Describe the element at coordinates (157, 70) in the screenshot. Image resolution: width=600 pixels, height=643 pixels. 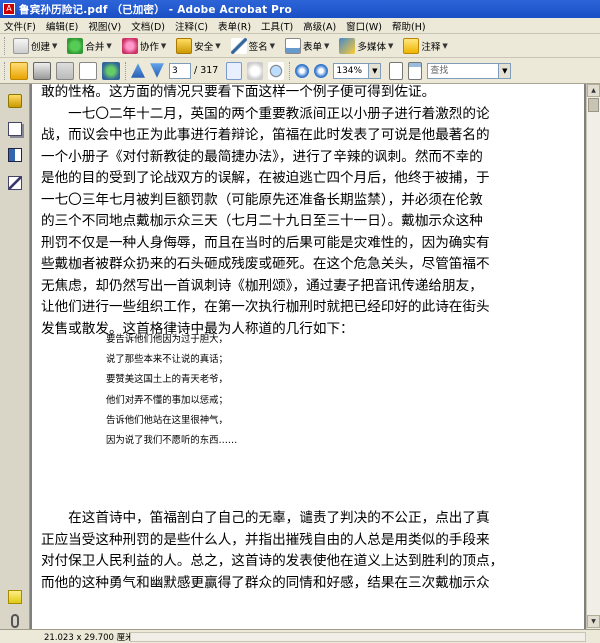
I see `next-page-icon` at that location.